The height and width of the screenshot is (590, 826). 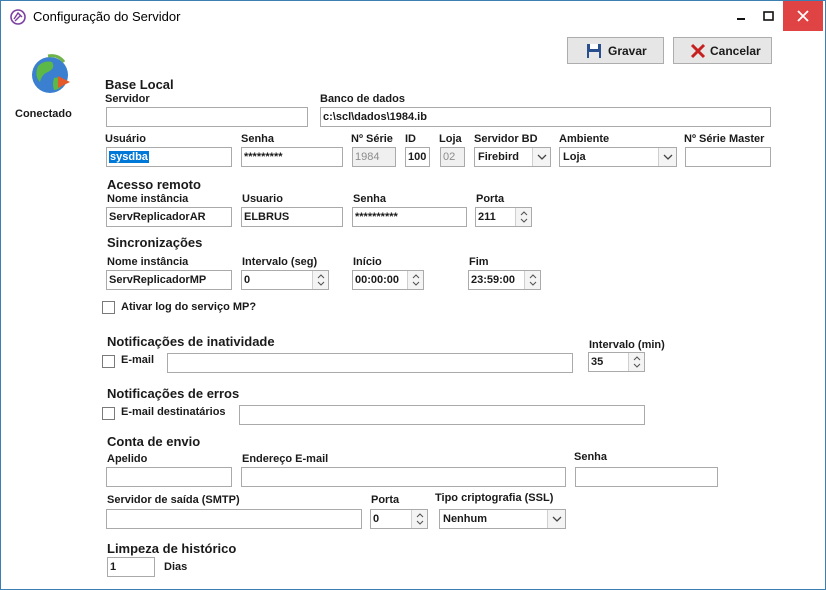 What do you see at coordinates (494, 498) in the screenshot?
I see `cripto-label: Tipo criptografia (SSL)` at bounding box center [494, 498].